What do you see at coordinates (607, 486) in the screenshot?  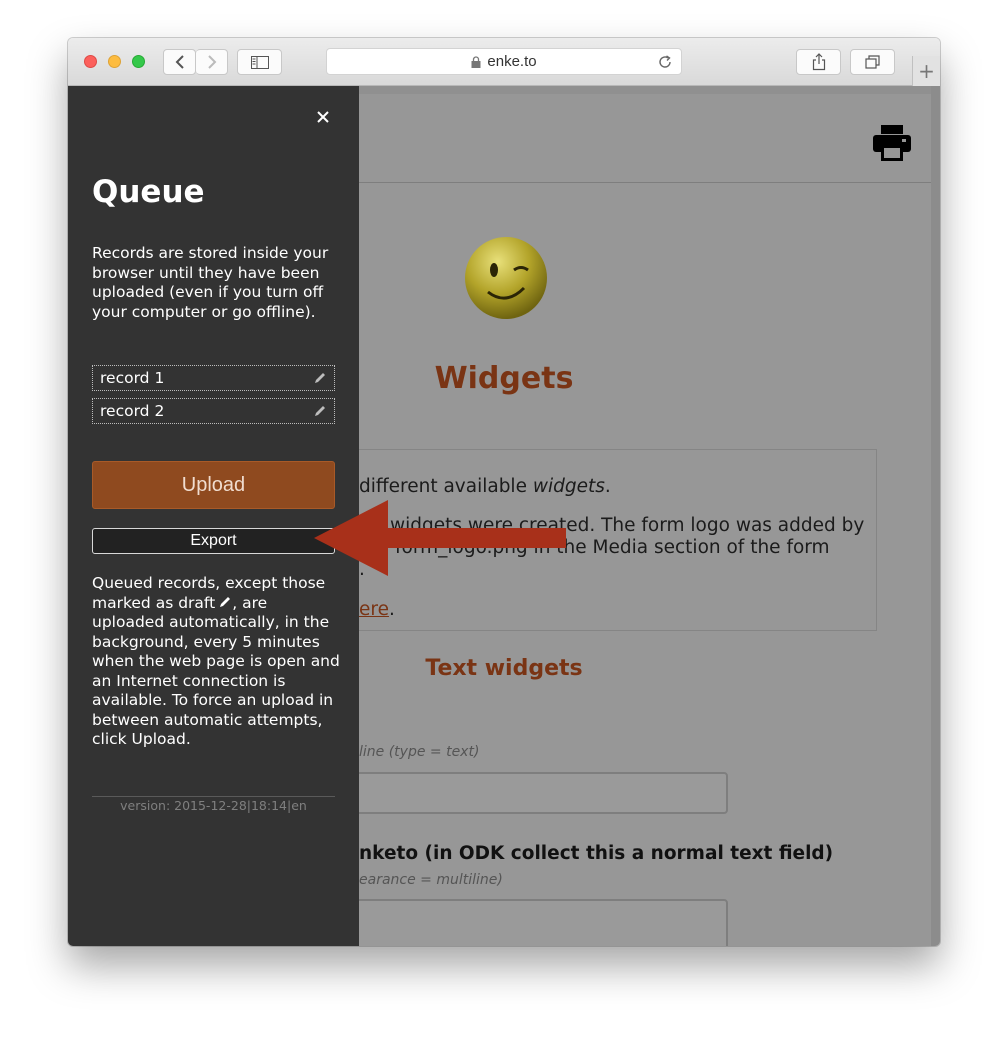 I see `intro-line-1-end: .` at bounding box center [607, 486].